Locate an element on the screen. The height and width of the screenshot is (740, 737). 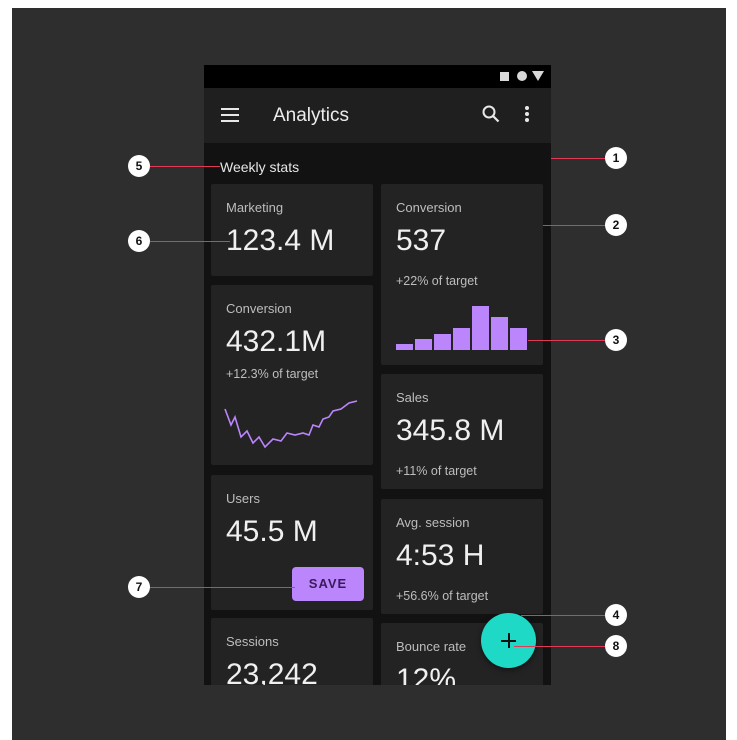
card-subtext: +11% of target is located at coordinates (436, 471).